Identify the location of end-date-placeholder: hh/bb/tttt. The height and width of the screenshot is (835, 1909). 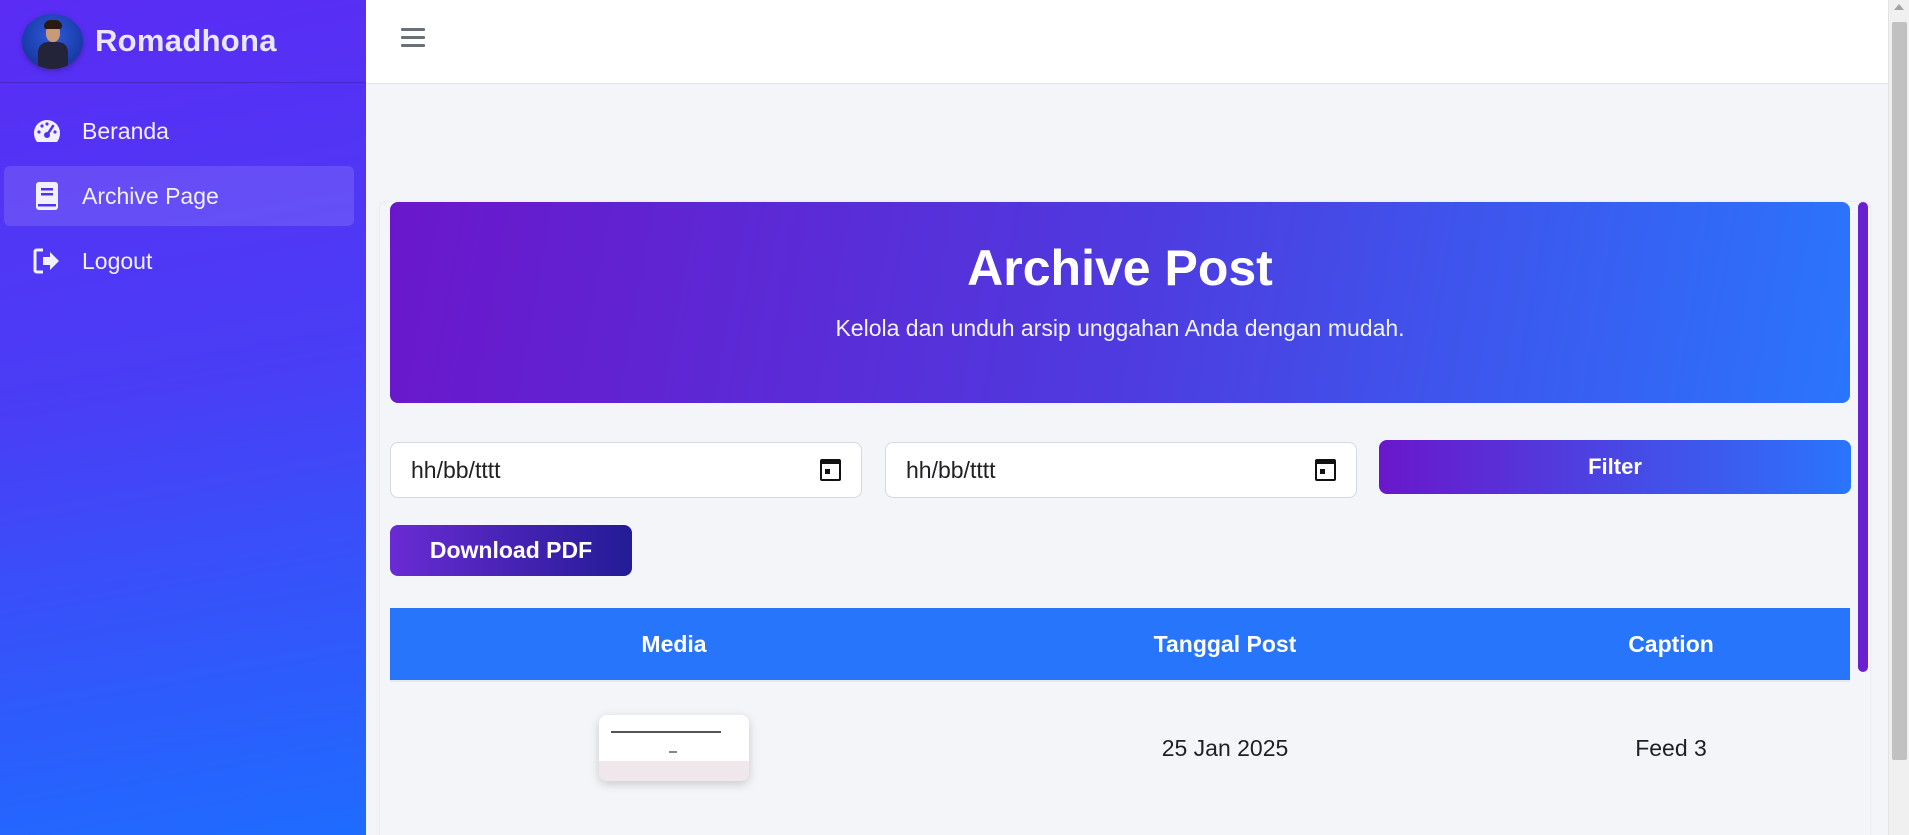
(951, 469).